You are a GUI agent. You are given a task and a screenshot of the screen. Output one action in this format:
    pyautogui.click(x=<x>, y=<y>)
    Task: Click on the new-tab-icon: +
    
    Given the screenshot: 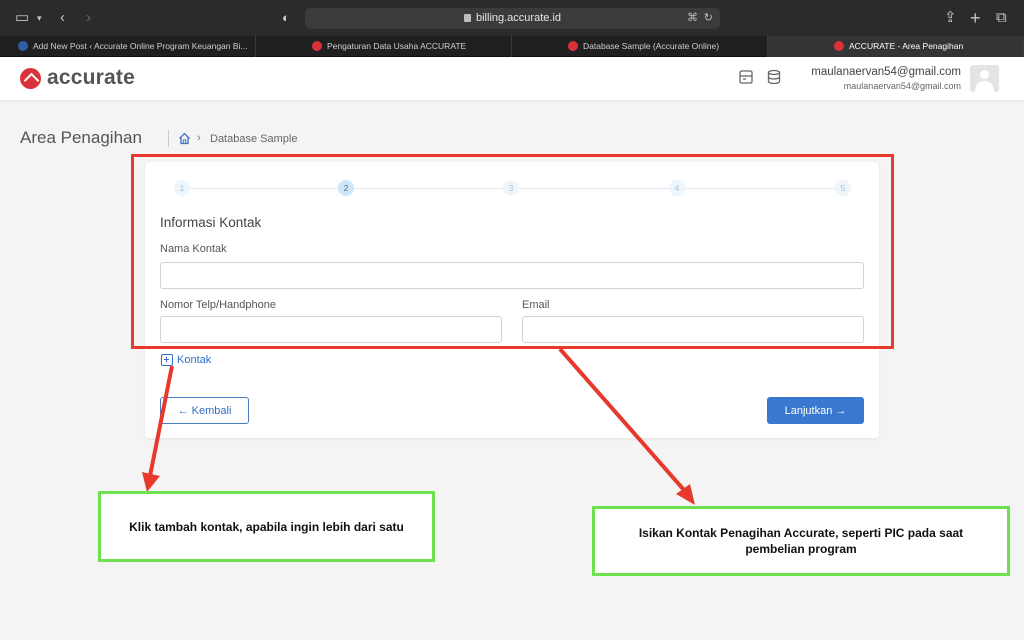 What is the action you would take?
    pyautogui.click(x=975, y=18)
    